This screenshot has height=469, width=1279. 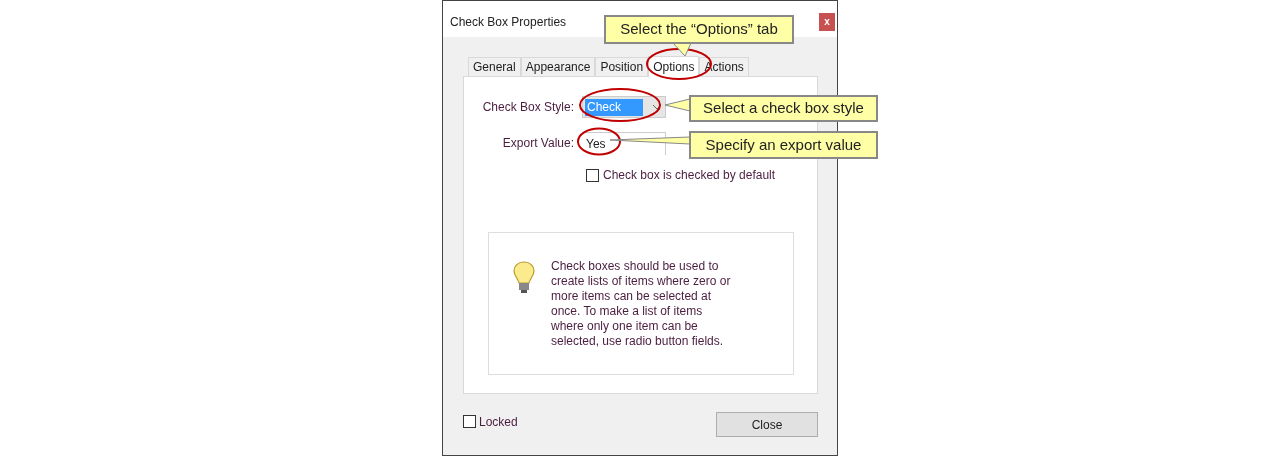 I want to click on tab: Options, so click(x=674, y=66).